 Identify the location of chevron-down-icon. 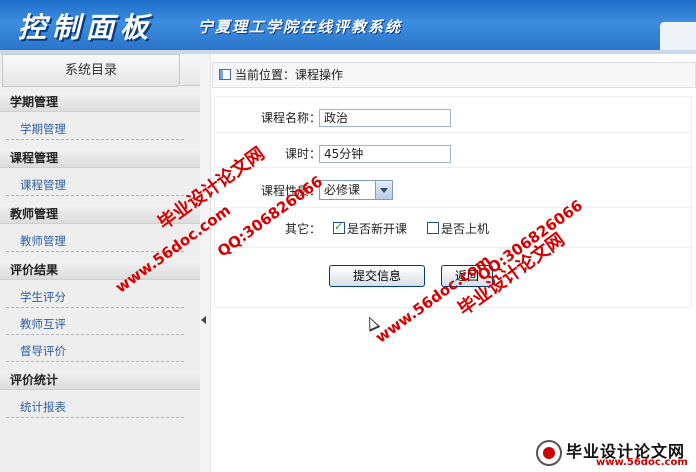
(383, 190).